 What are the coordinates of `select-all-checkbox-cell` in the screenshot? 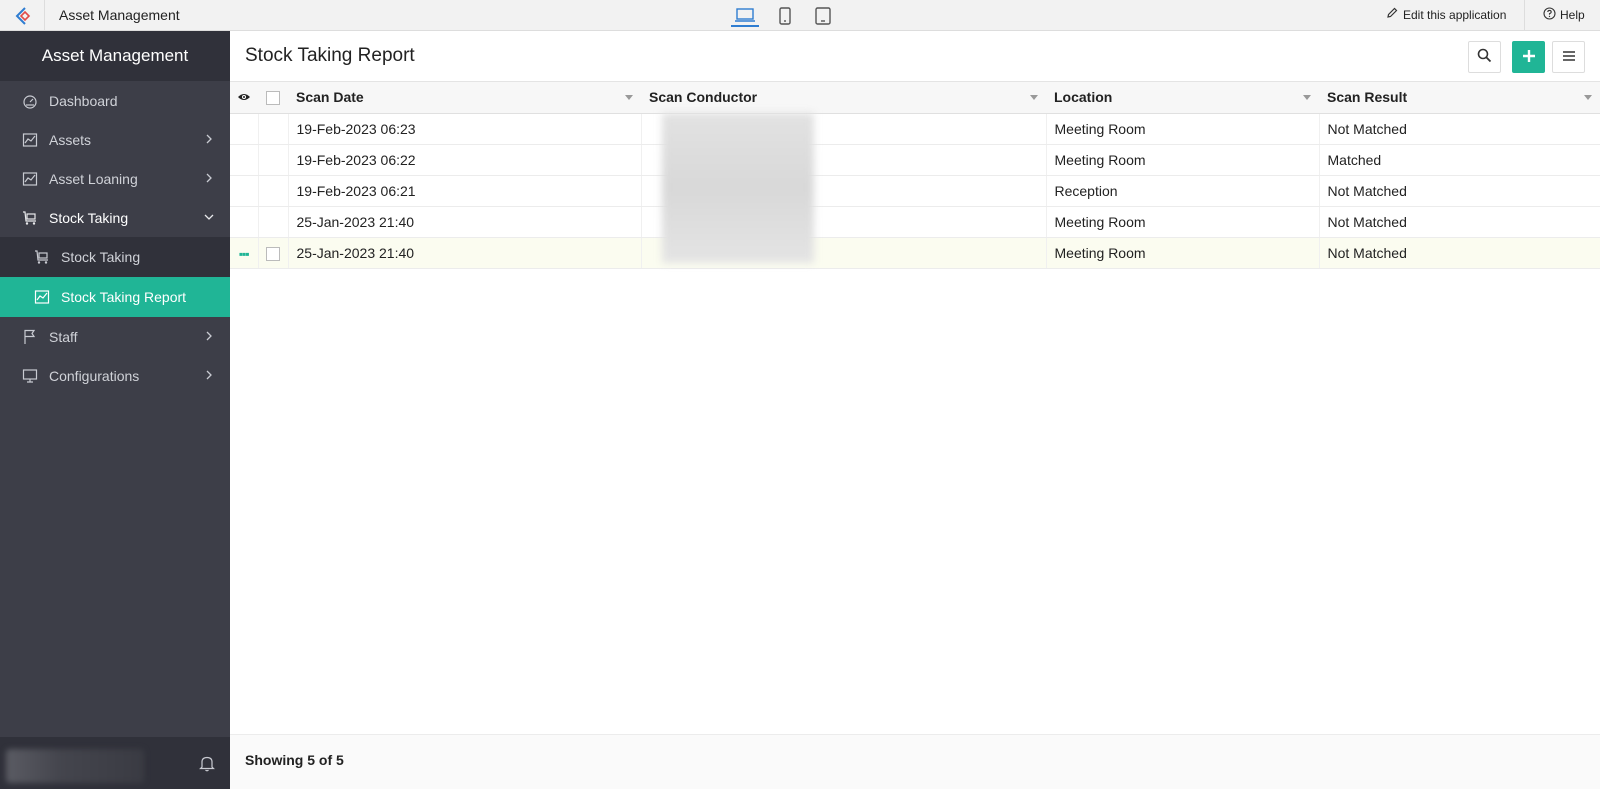 It's located at (273, 98).